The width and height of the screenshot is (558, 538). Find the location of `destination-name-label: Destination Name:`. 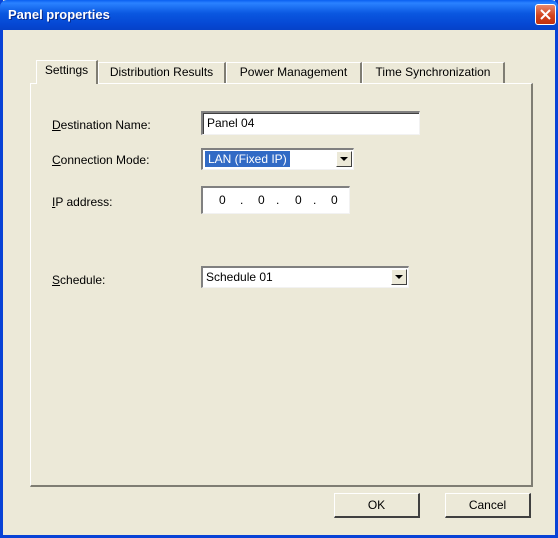

destination-name-label: Destination Name: is located at coordinates (101, 125).